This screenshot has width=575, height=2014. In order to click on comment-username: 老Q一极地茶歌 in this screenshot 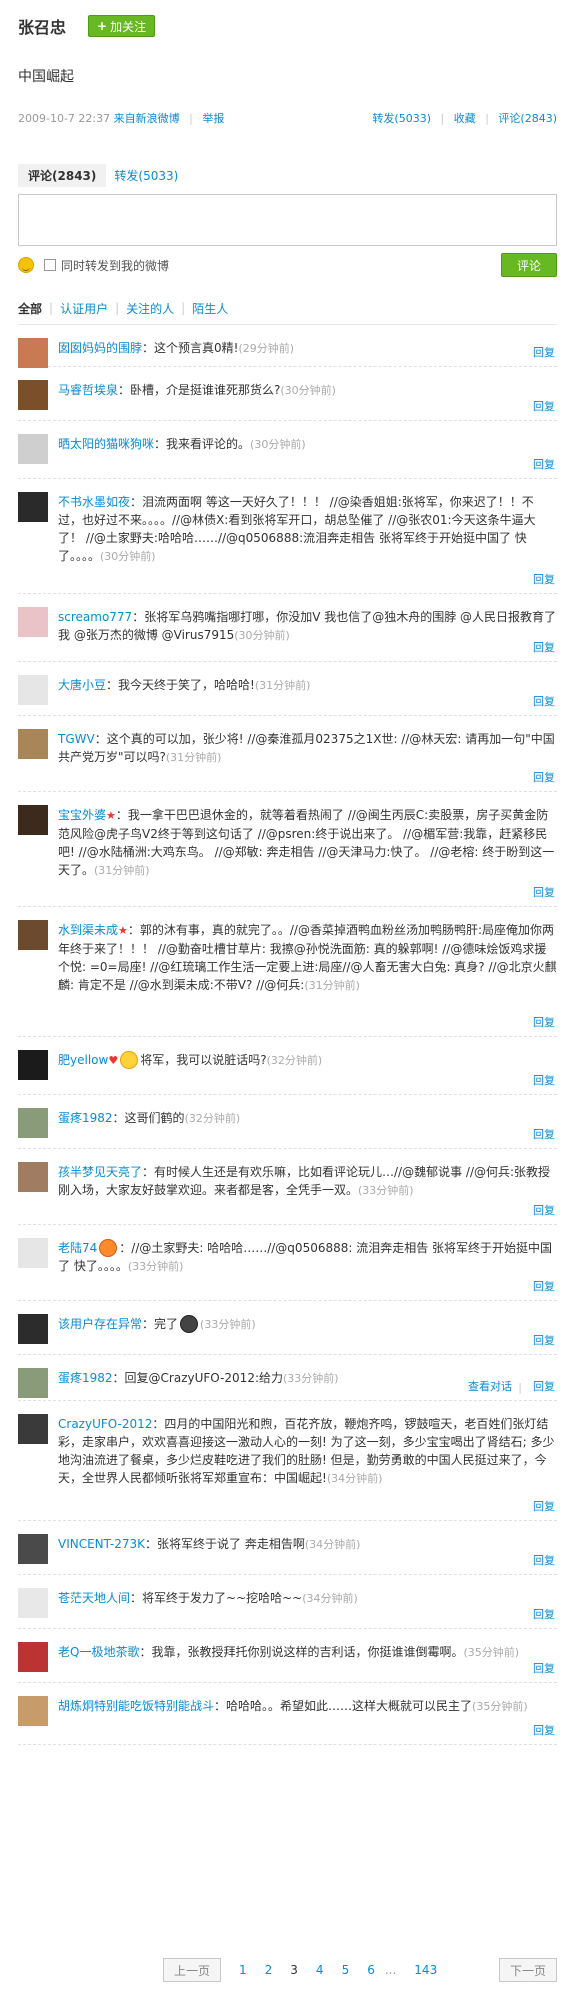, I will do `click(98, 1652)`.